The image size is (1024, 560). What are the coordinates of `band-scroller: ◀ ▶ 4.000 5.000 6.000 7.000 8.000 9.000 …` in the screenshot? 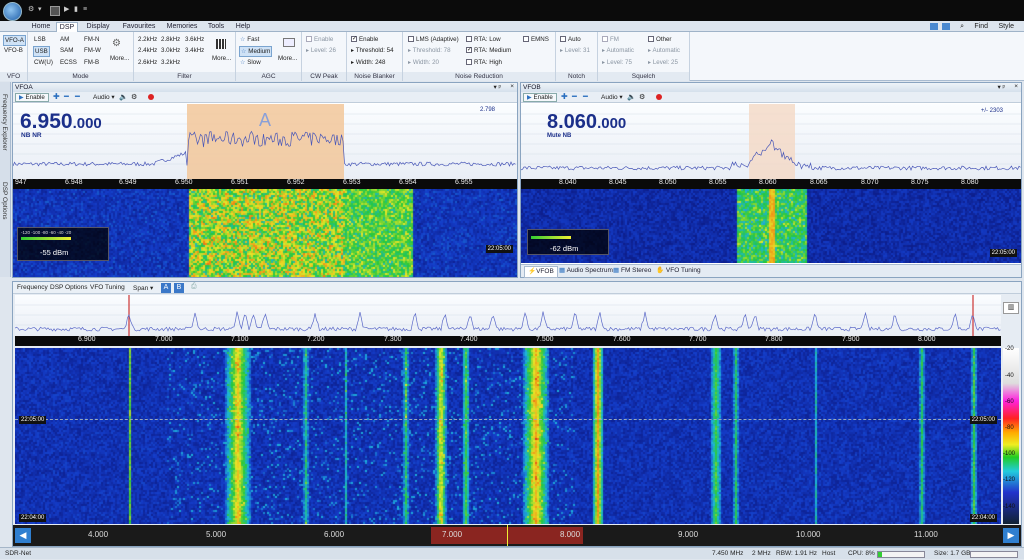 It's located at (517, 535).